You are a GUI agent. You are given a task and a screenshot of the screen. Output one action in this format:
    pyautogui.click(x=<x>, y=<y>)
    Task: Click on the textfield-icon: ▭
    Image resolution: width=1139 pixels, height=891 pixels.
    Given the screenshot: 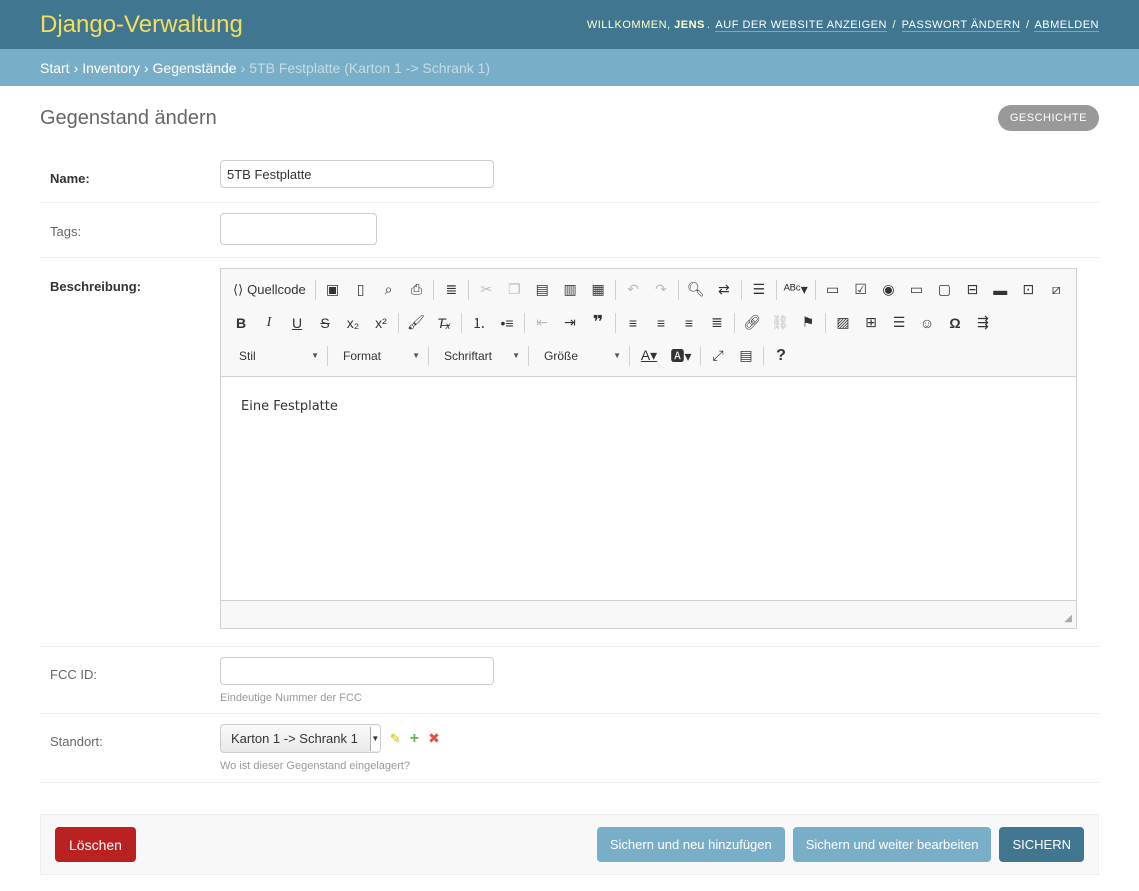 What is the action you would take?
    pyautogui.click(x=917, y=290)
    